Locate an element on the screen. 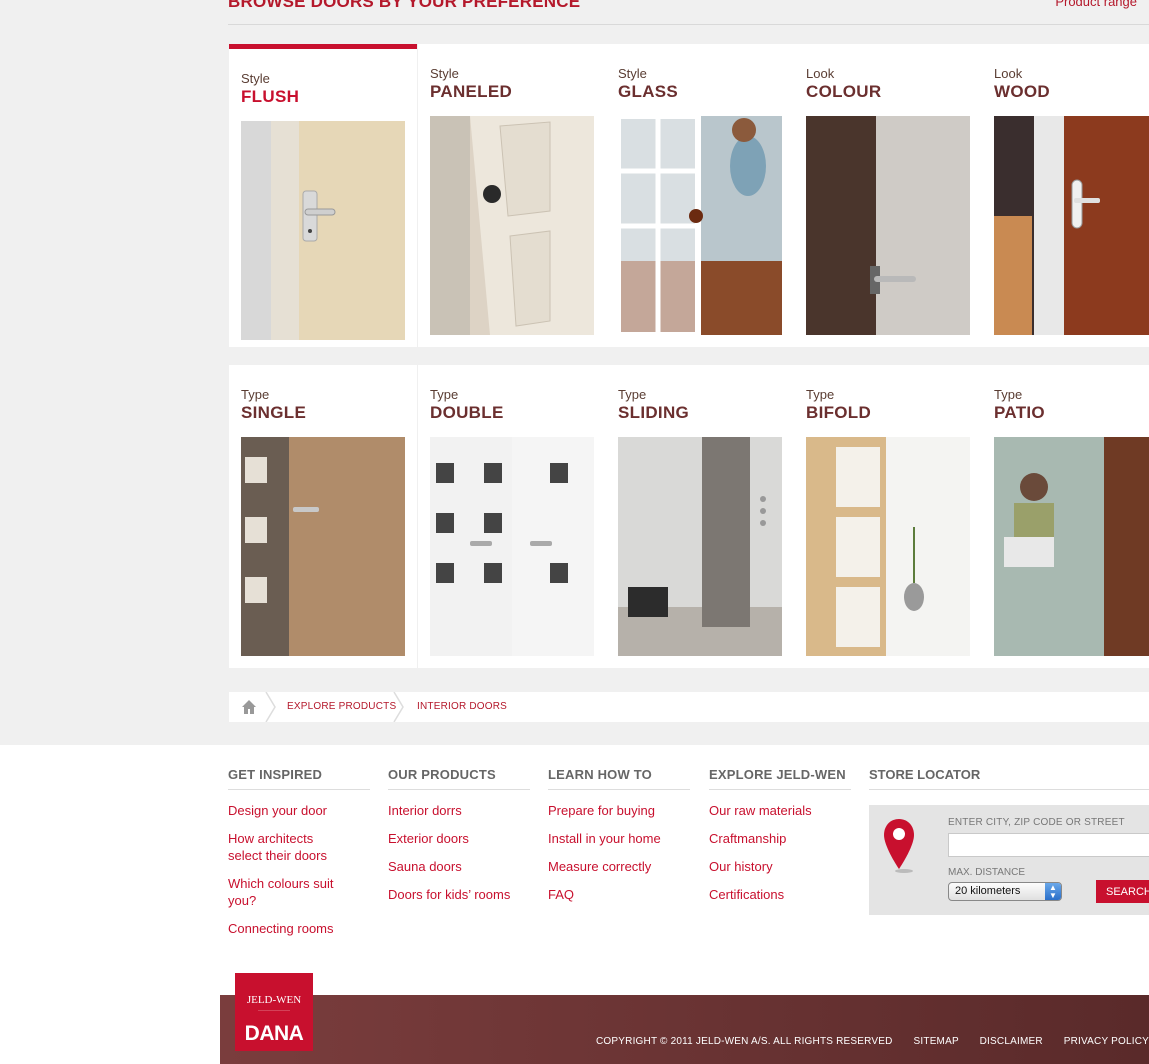 The height and width of the screenshot is (1064, 1149). footer-link: How architects select their doors is located at coordinates (288, 847).